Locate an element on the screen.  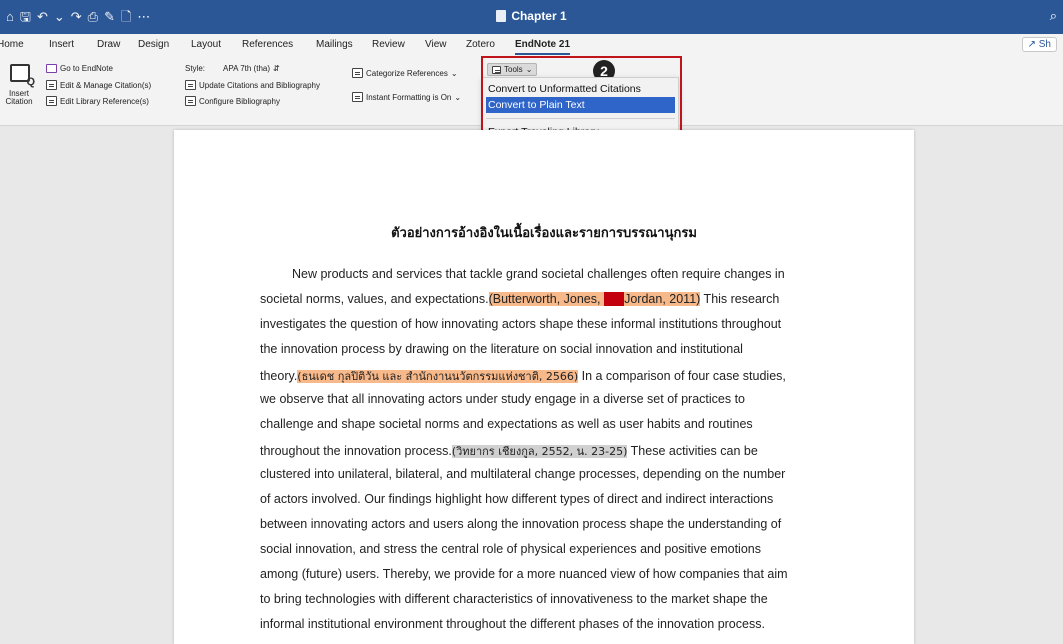
document-title: Chapter 1 is located at coordinates (531, 16).